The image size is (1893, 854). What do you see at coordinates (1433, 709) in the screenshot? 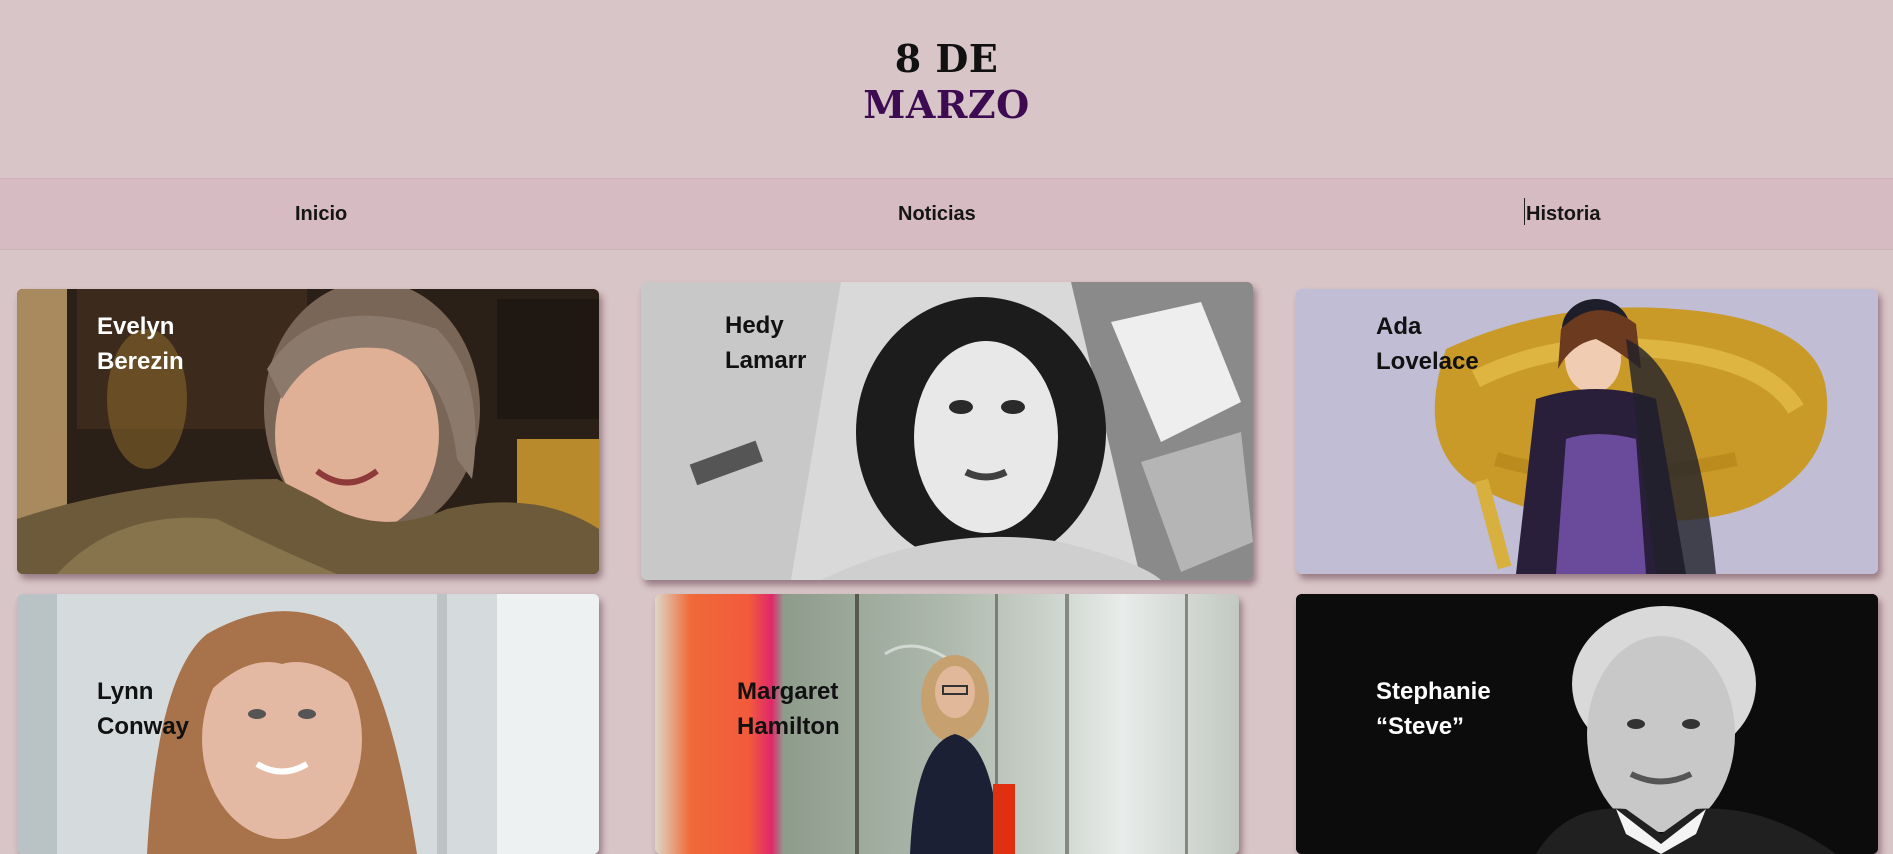
I see `card-name: Stephanie “Steve”` at bounding box center [1433, 709].